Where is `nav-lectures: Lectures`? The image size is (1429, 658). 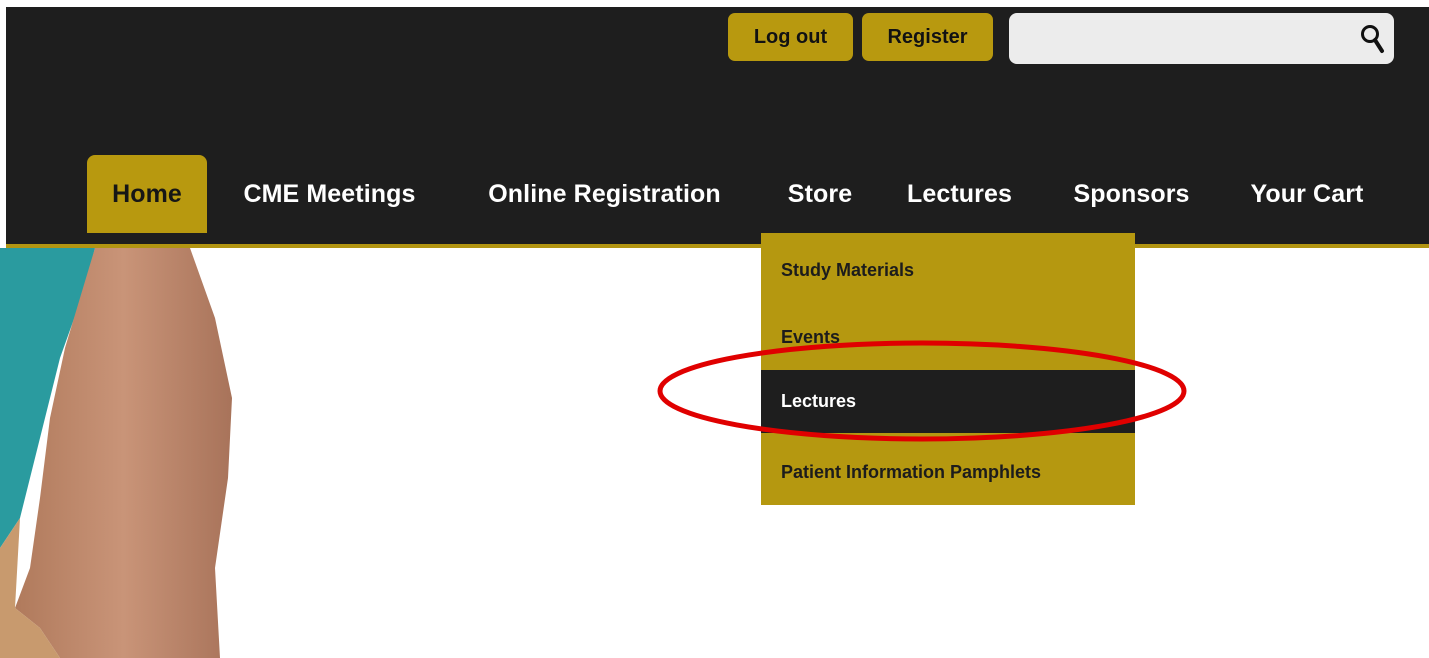
nav-lectures: Lectures is located at coordinates (959, 194).